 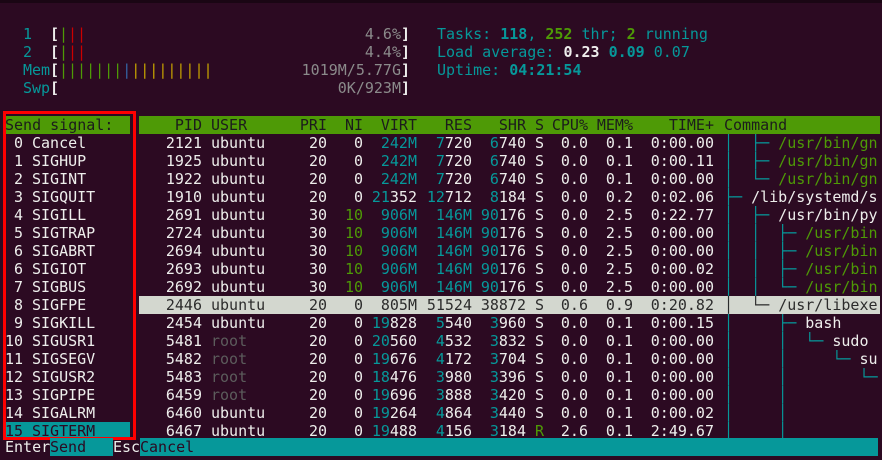 I want to click on tasks-label: Tasks:, so click(x=469, y=34).